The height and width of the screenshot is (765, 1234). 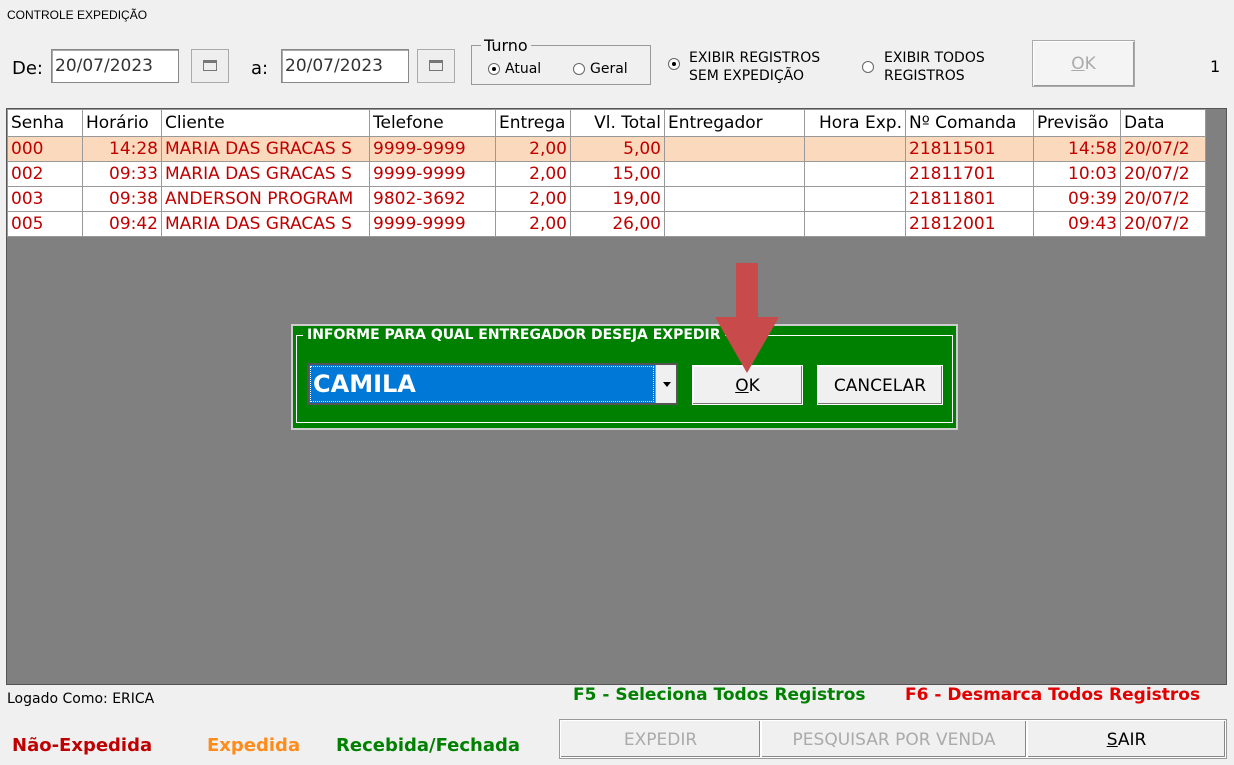 I want to click on filter-ok-button: OK, so click(x=1083, y=63).